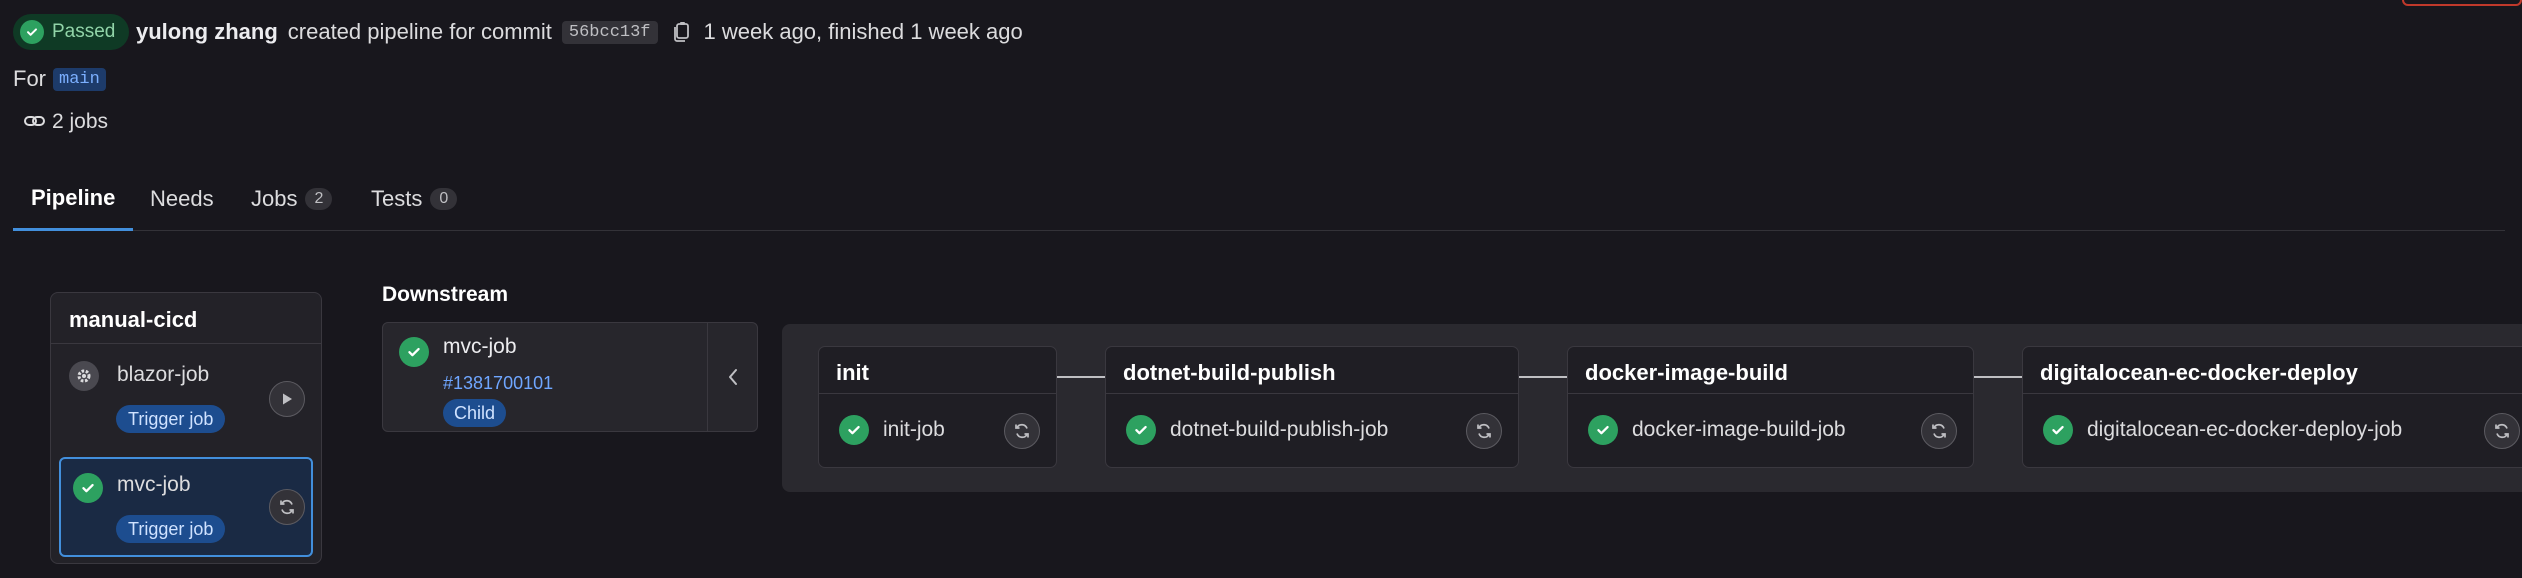 The image size is (2522, 578). I want to click on tab-tests: Tests 0, so click(414, 199).